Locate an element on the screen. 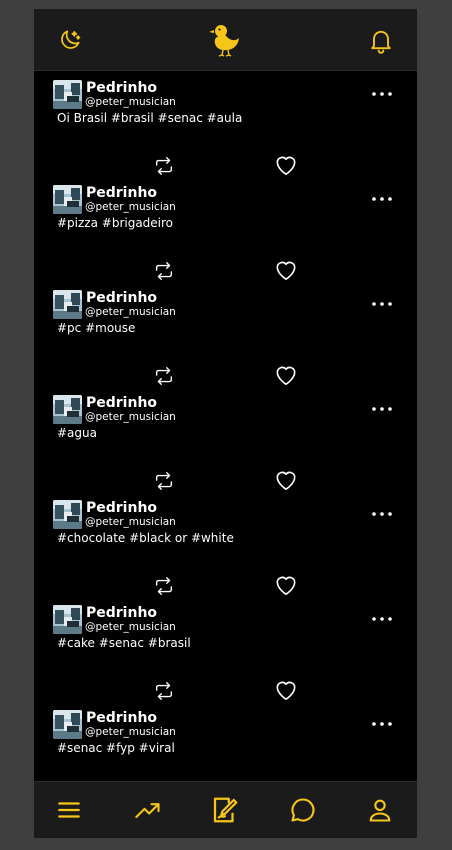 The width and height of the screenshot is (452, 850). moon-icon is located at coordinates (70, 40).